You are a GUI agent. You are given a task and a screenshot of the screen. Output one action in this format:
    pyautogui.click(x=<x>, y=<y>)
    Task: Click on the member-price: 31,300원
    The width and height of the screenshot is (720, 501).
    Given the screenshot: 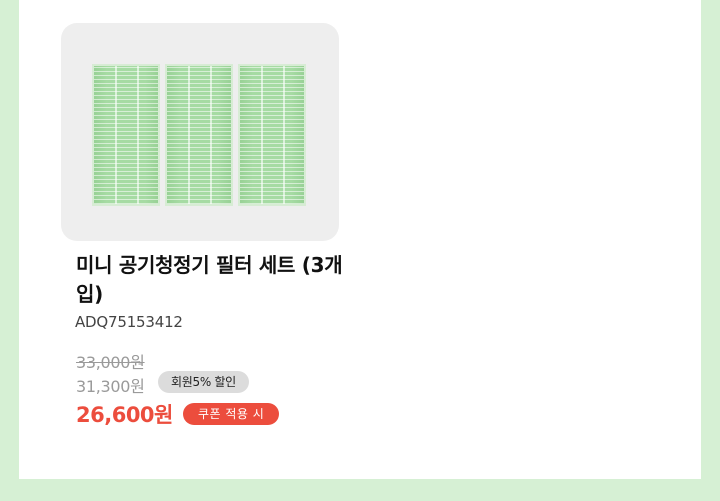 What is the action you would take?
    pyautogui.click(x=110, y=386)
    